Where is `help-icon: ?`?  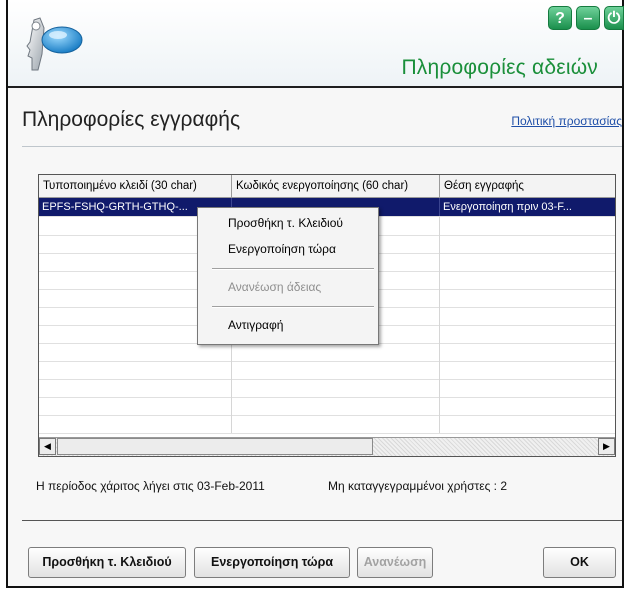
help-icon: ? is located at coordinates (560, 18).